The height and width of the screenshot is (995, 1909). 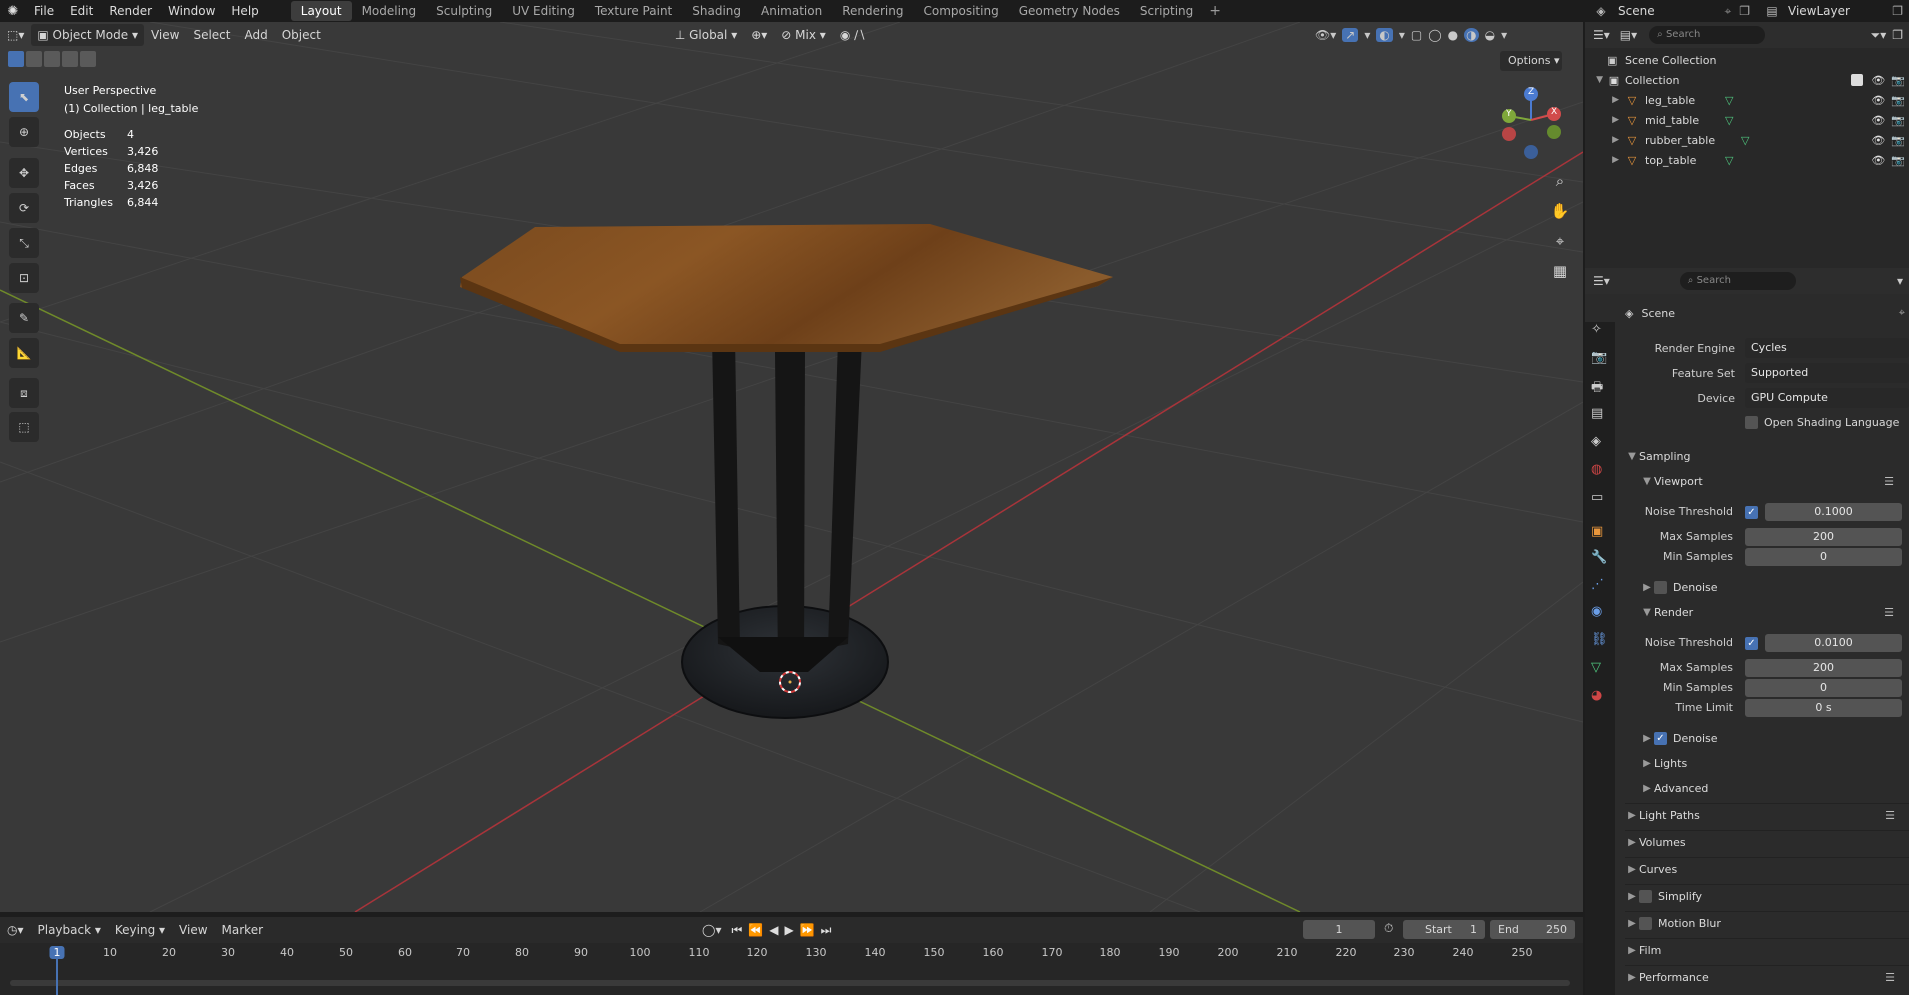 What do you see at coordinates (1767, 456) in the screenshot?
I see `sampling-panel-header: ▼ Sampling` at bounding box center [1767, 456].